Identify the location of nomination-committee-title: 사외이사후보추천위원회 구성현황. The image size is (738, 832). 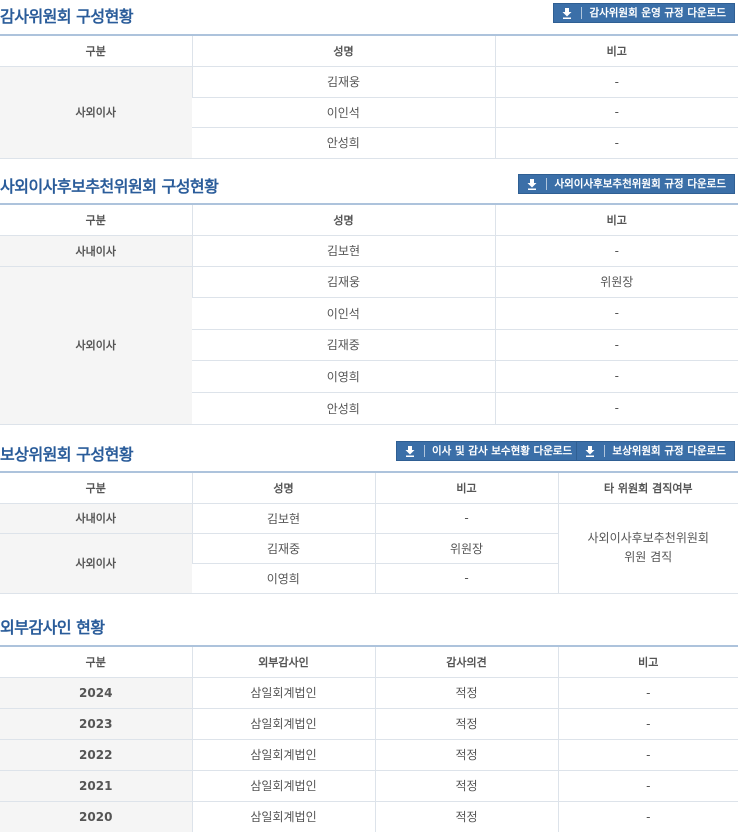
(109, 186).